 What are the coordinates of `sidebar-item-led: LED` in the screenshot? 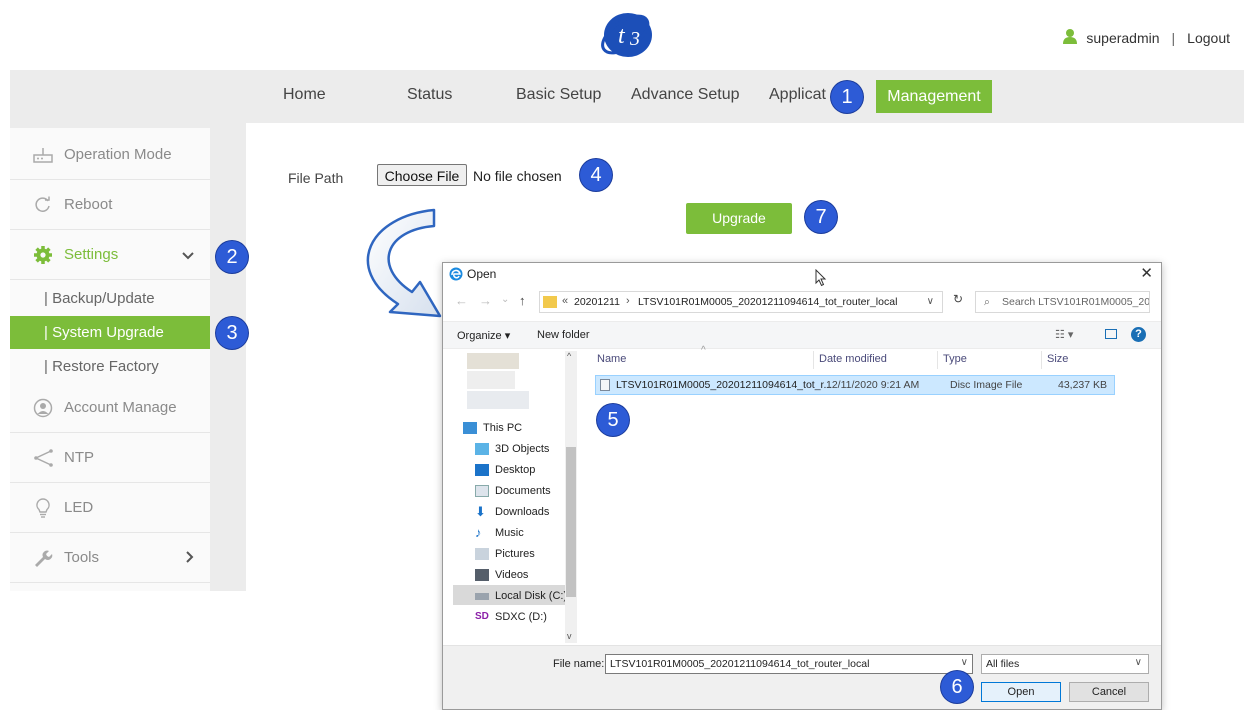 It's located at (110, 508).